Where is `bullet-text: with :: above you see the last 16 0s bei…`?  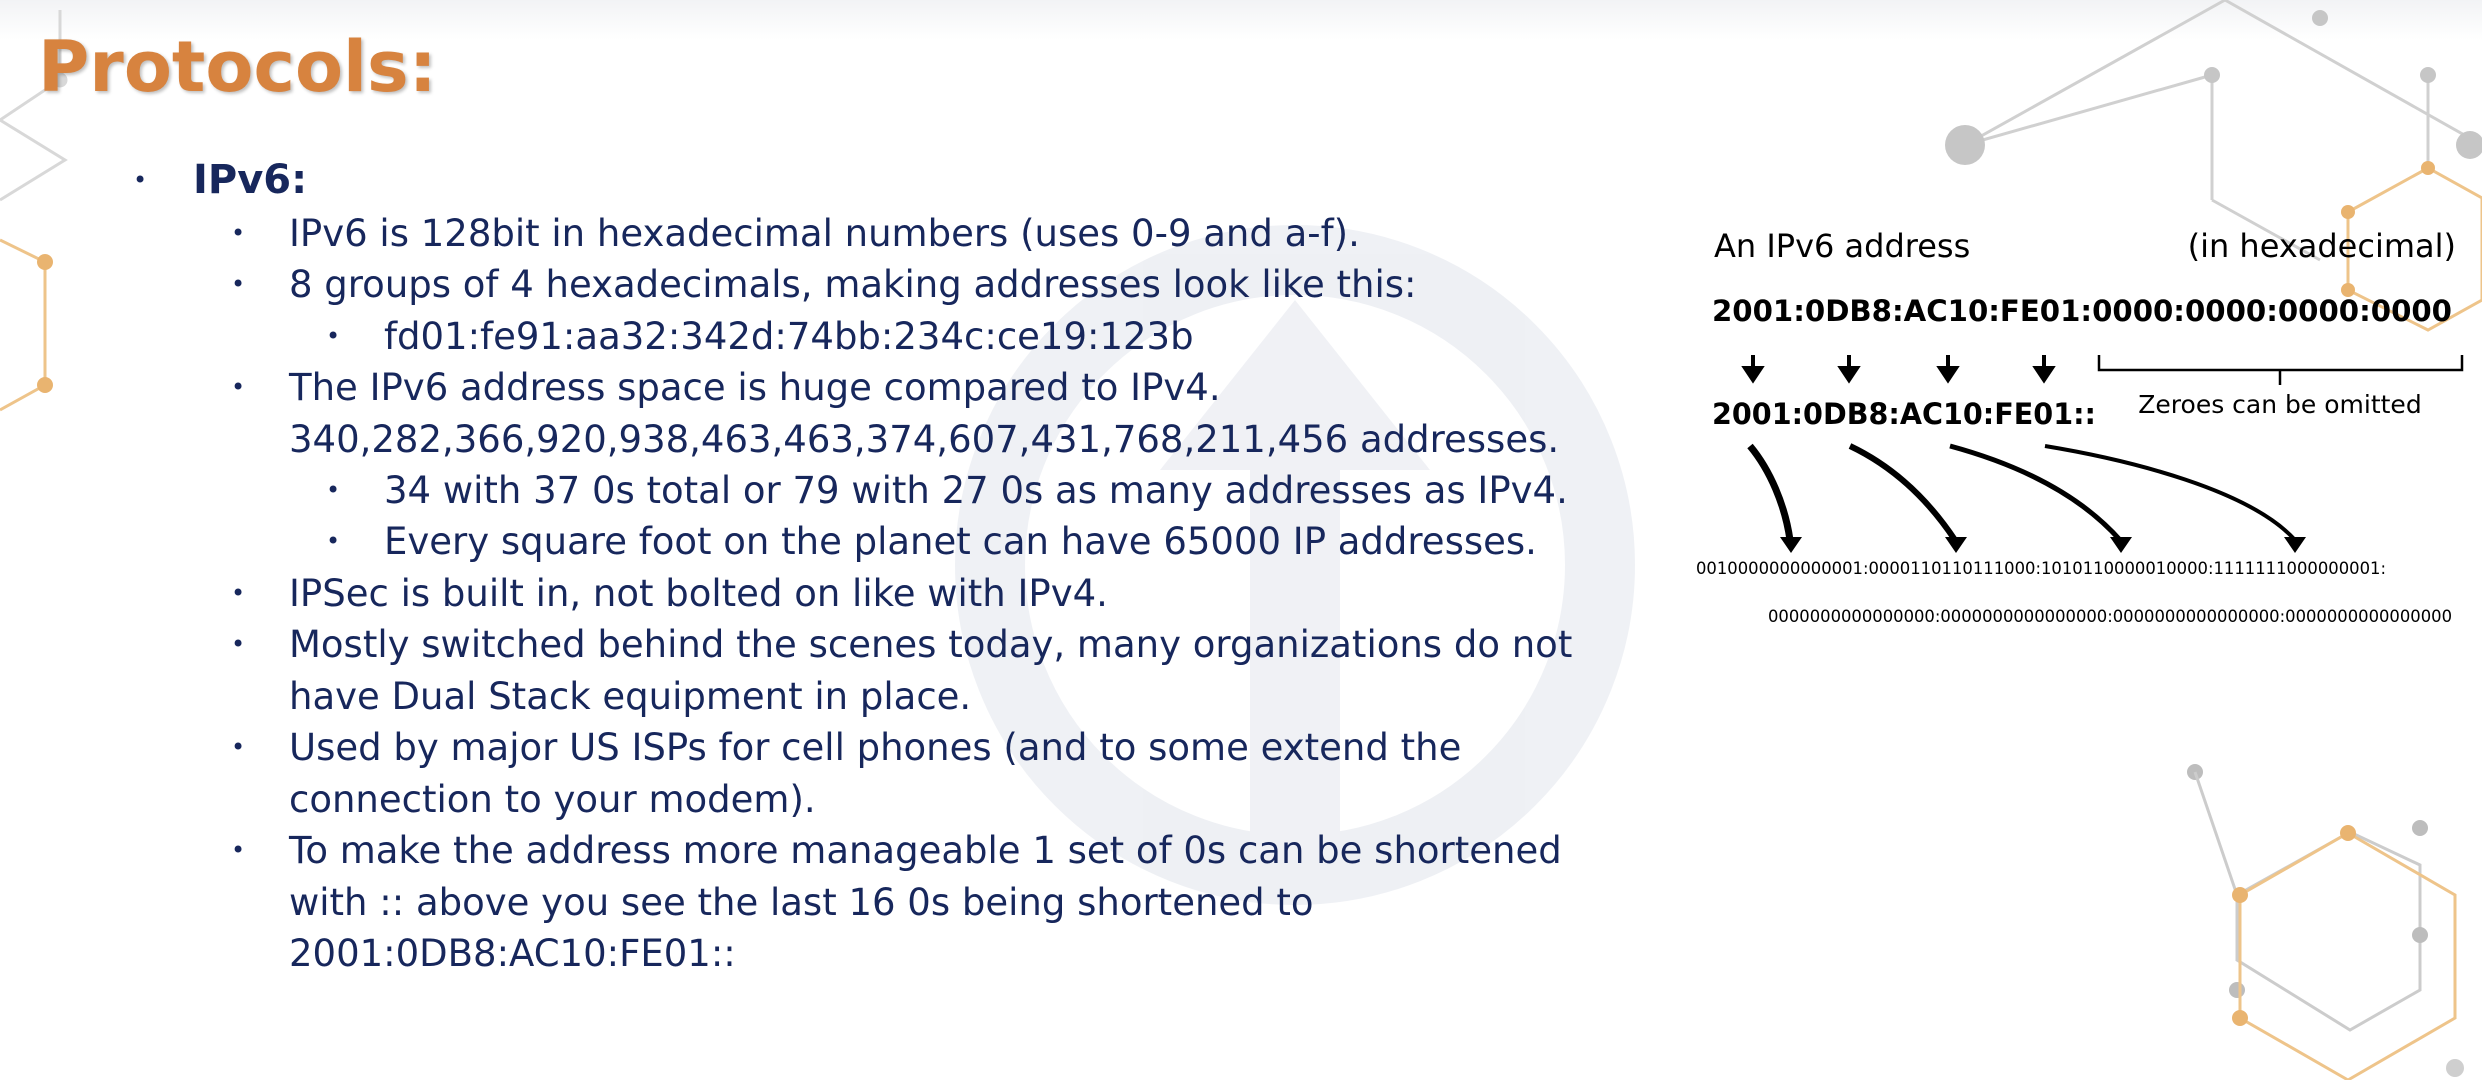
bullet-text: with :: above you see the last 16 0s bei… is located at coordinates (801, 902).